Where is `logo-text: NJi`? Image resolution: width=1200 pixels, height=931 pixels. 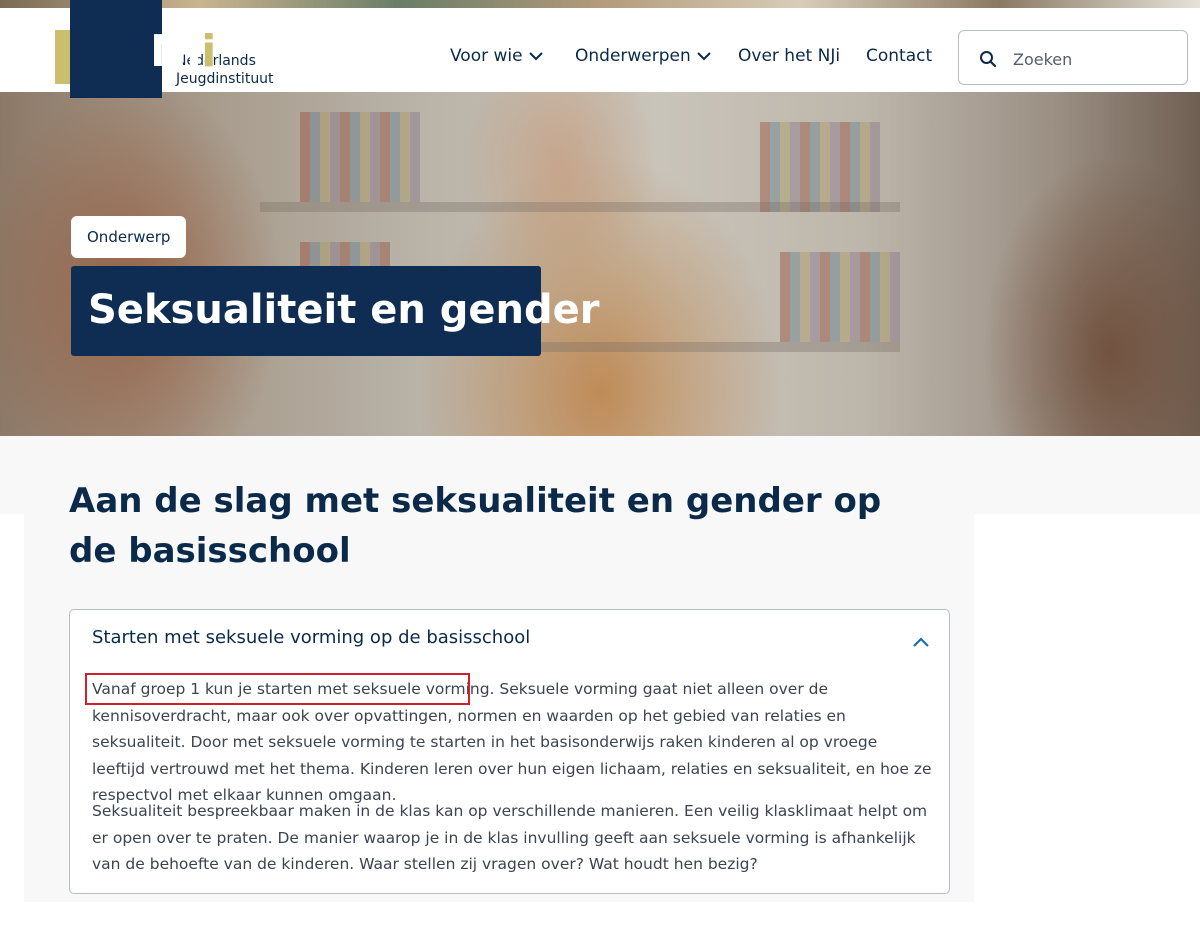
logo-text: NJi is located at coordinates (183, 51).